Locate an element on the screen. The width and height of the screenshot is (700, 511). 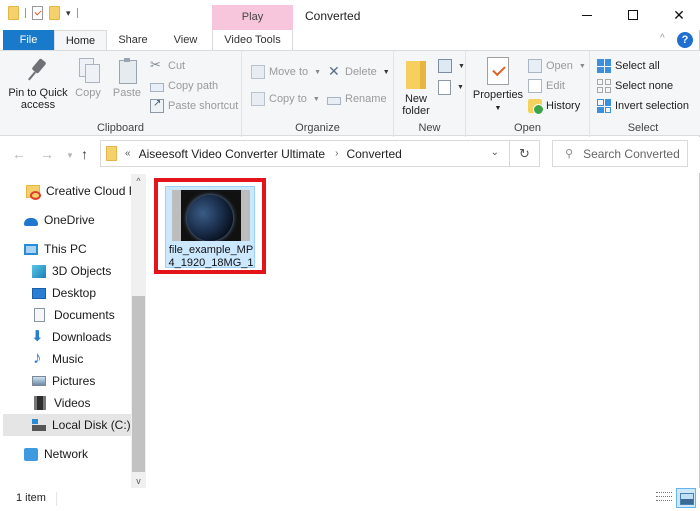
breadcrumb-overflow: « is located at coordinates (128, 153).